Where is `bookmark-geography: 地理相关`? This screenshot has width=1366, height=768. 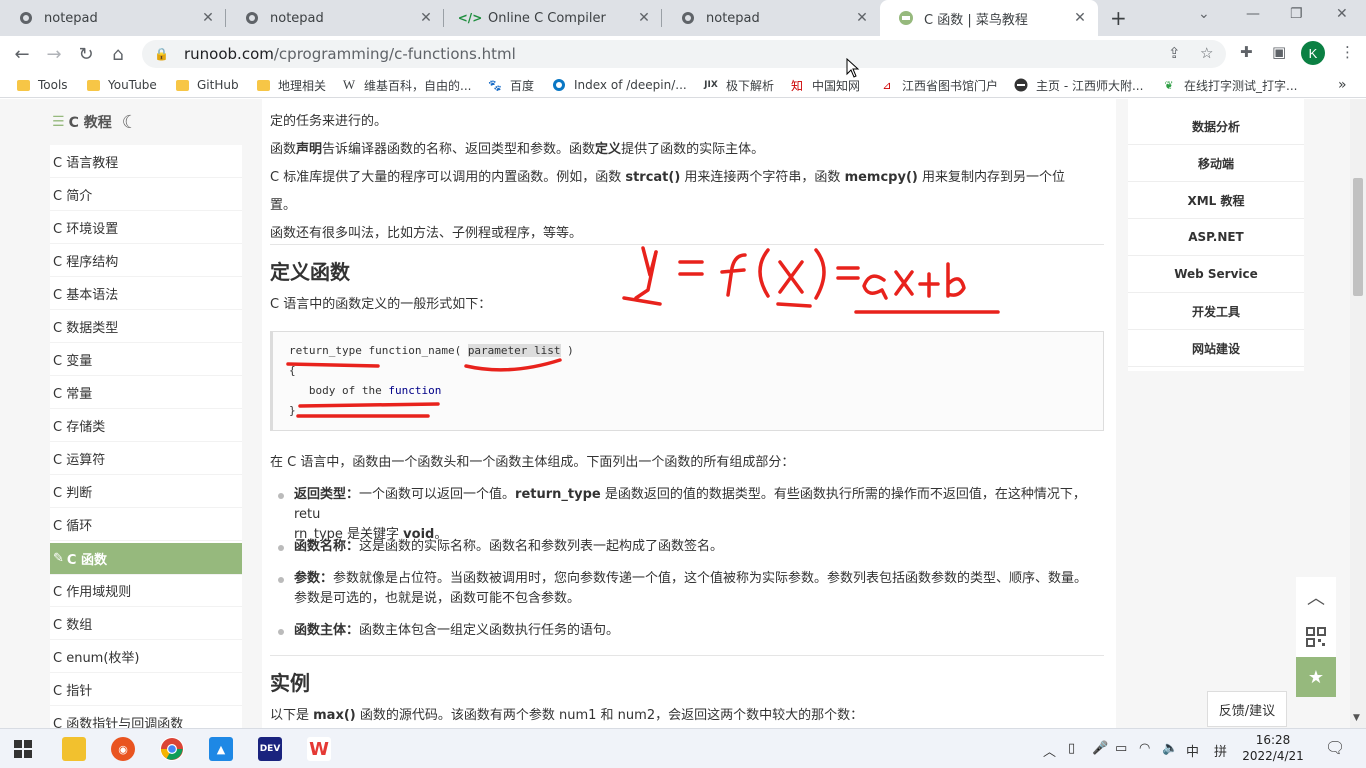
bookmark-geography: 地理相关 is located at coordinates (291, 85).